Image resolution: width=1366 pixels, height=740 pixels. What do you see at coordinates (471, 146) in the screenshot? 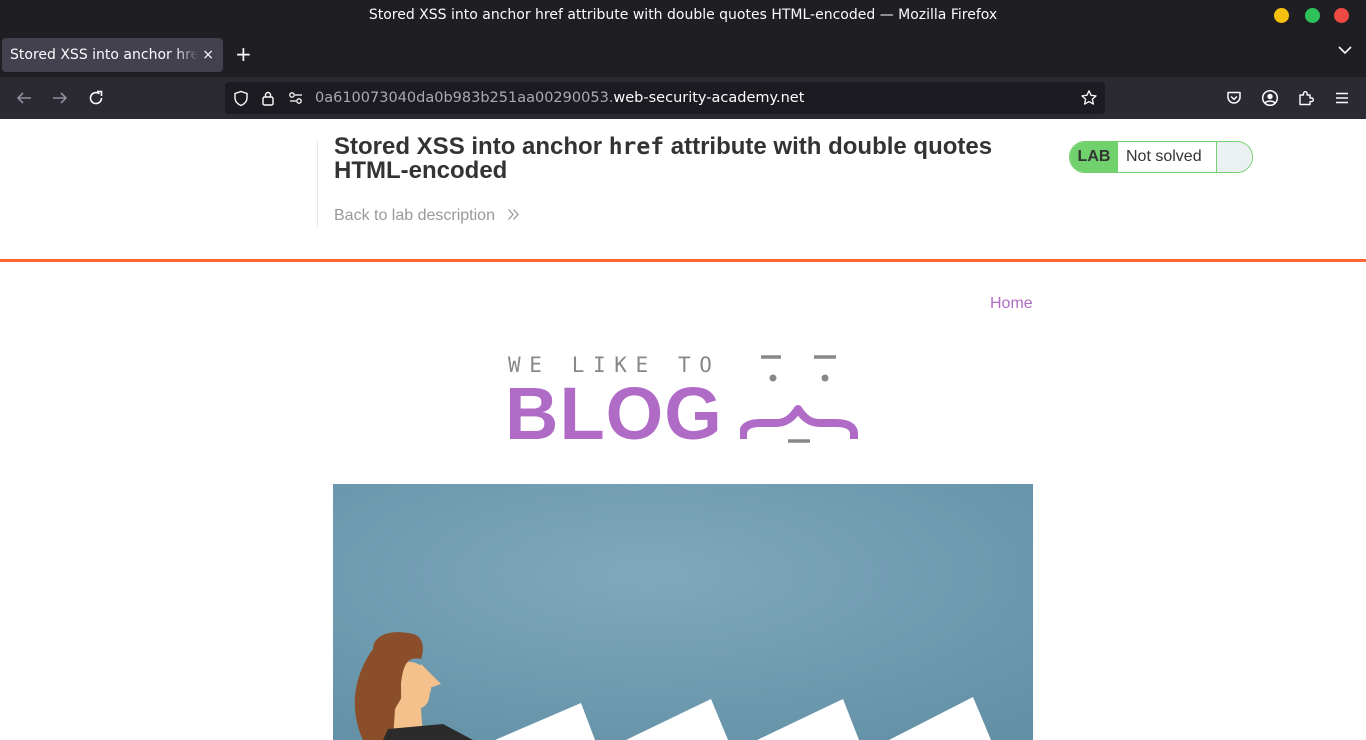
I see `lab-title-text: Stored XSS into anchor` at bounding box center [471, 146].